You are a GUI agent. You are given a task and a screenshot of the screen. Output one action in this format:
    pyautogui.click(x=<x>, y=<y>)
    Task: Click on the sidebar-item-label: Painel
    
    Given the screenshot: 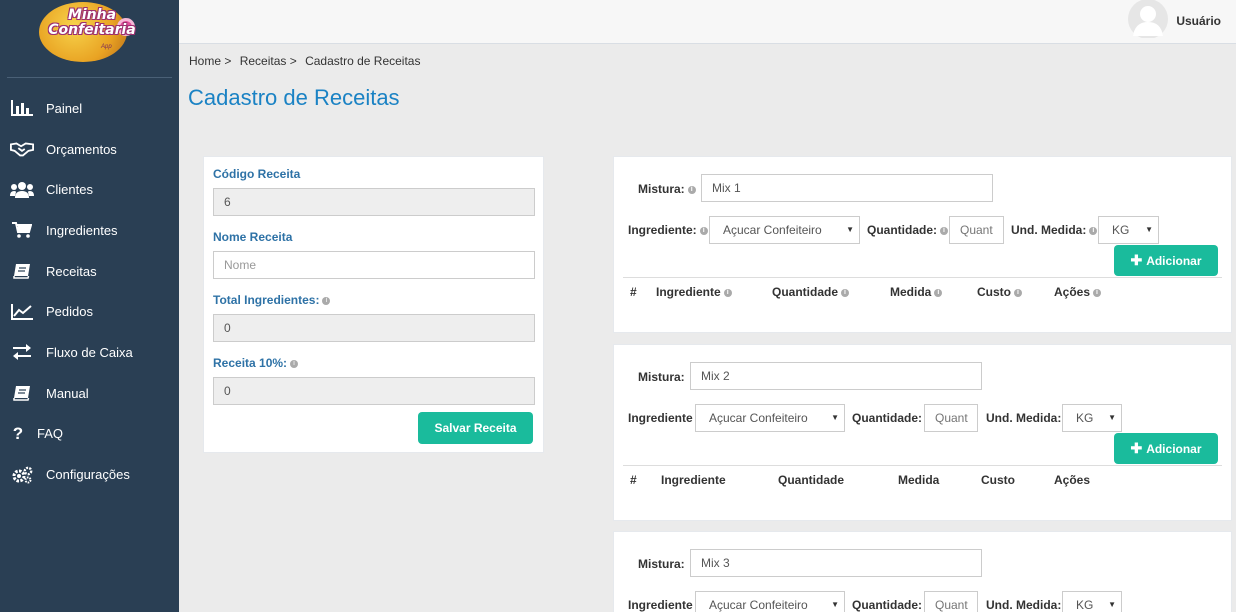 What is the action you would take?
    pyautogui.click(x=64, y=108)
    